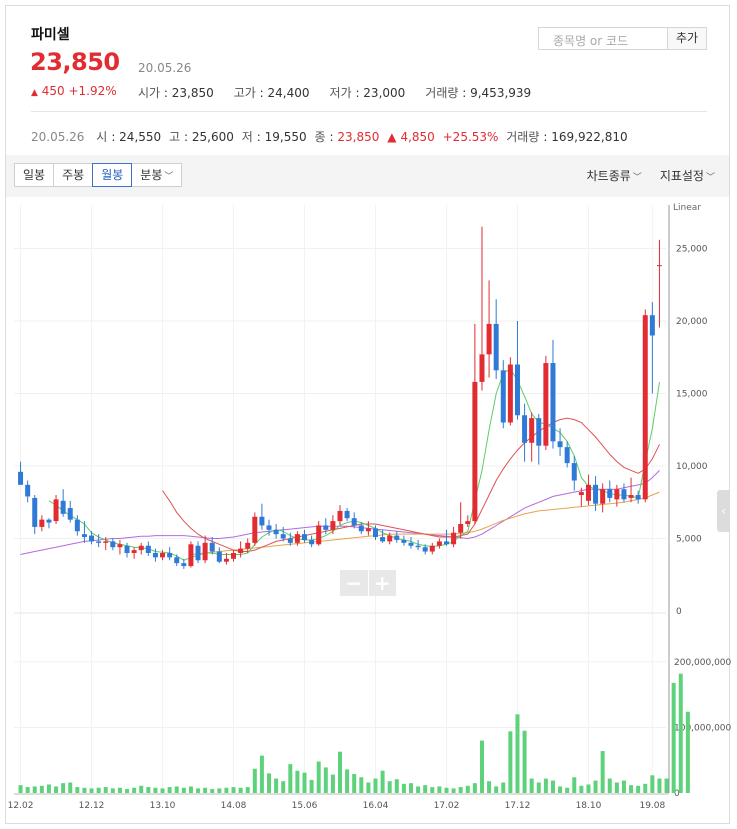 Image resolution: width=737 pixels, height=829 pixels. Describe the element at coordinates (692, 395) in the screenshot. I see `price-tick-label: 15,000` at that location.